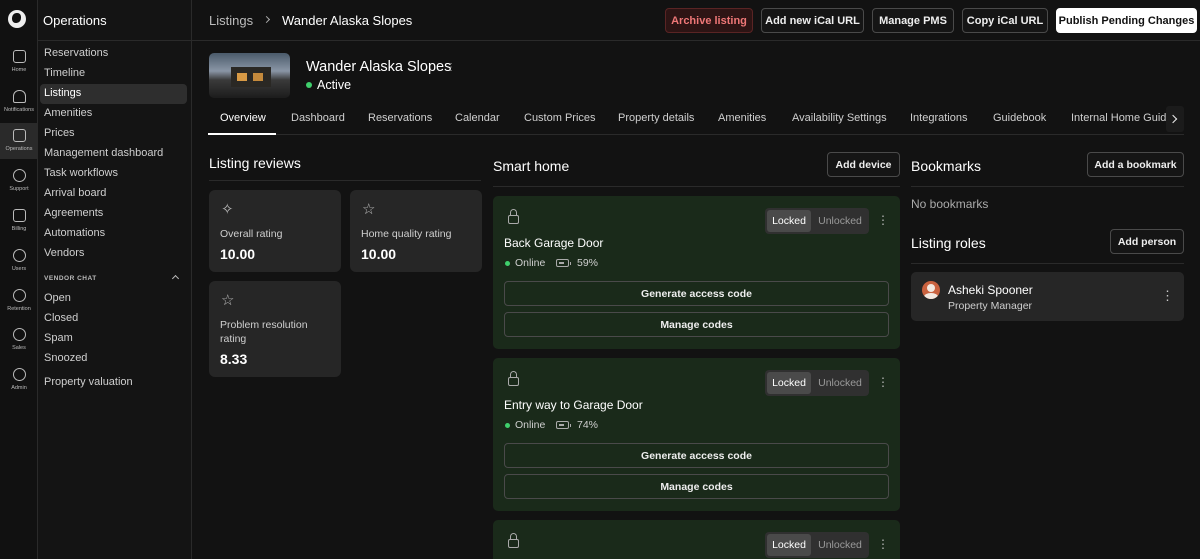  Describe the element at coordinates (560, 118) in the screenshot. I see `tab-custom-prices: Custom Prices` at that location.